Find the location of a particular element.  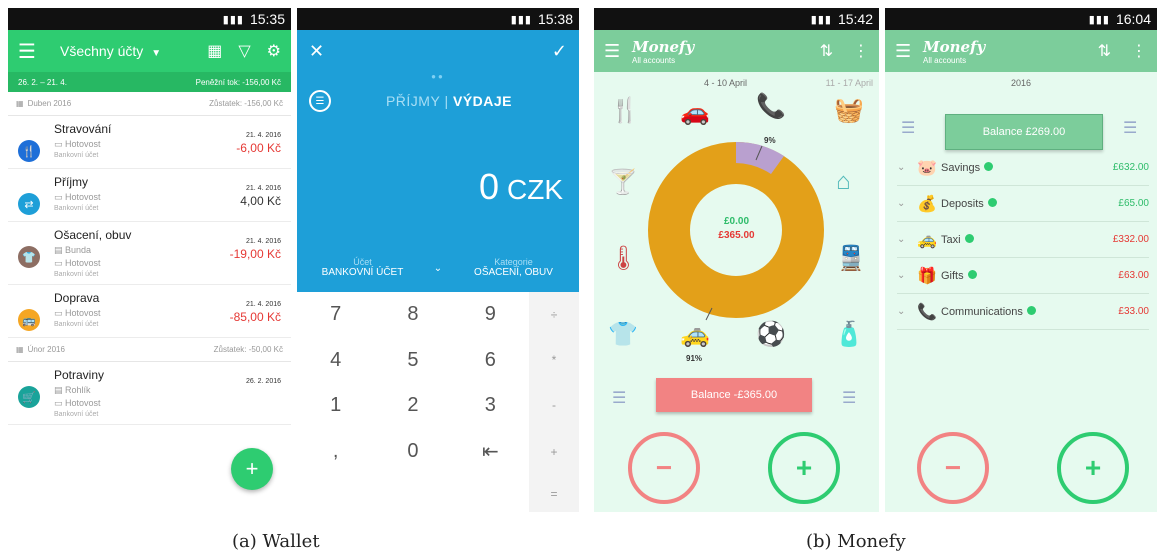

tx-subaccount: Bankovní účet is located at coordinates (76, 414).